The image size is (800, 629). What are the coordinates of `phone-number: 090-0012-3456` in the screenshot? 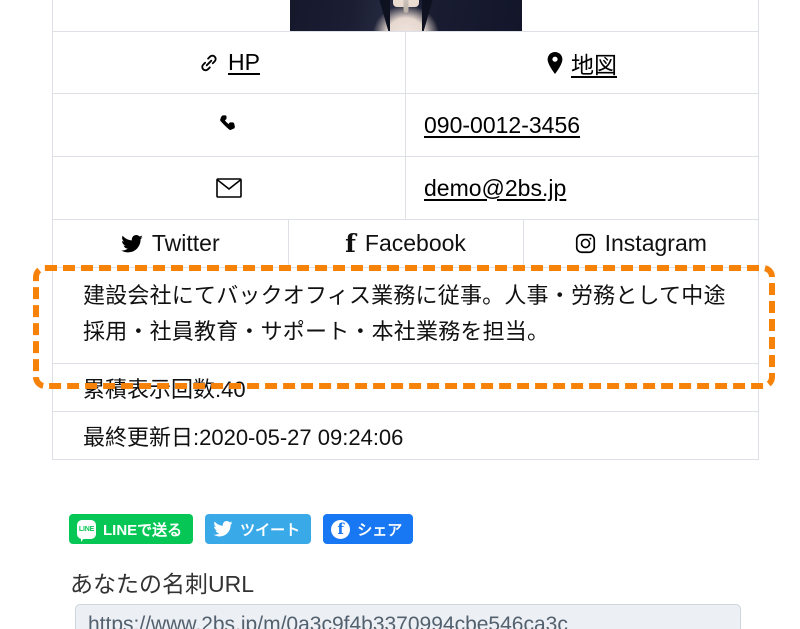 It's located at (502, 125).